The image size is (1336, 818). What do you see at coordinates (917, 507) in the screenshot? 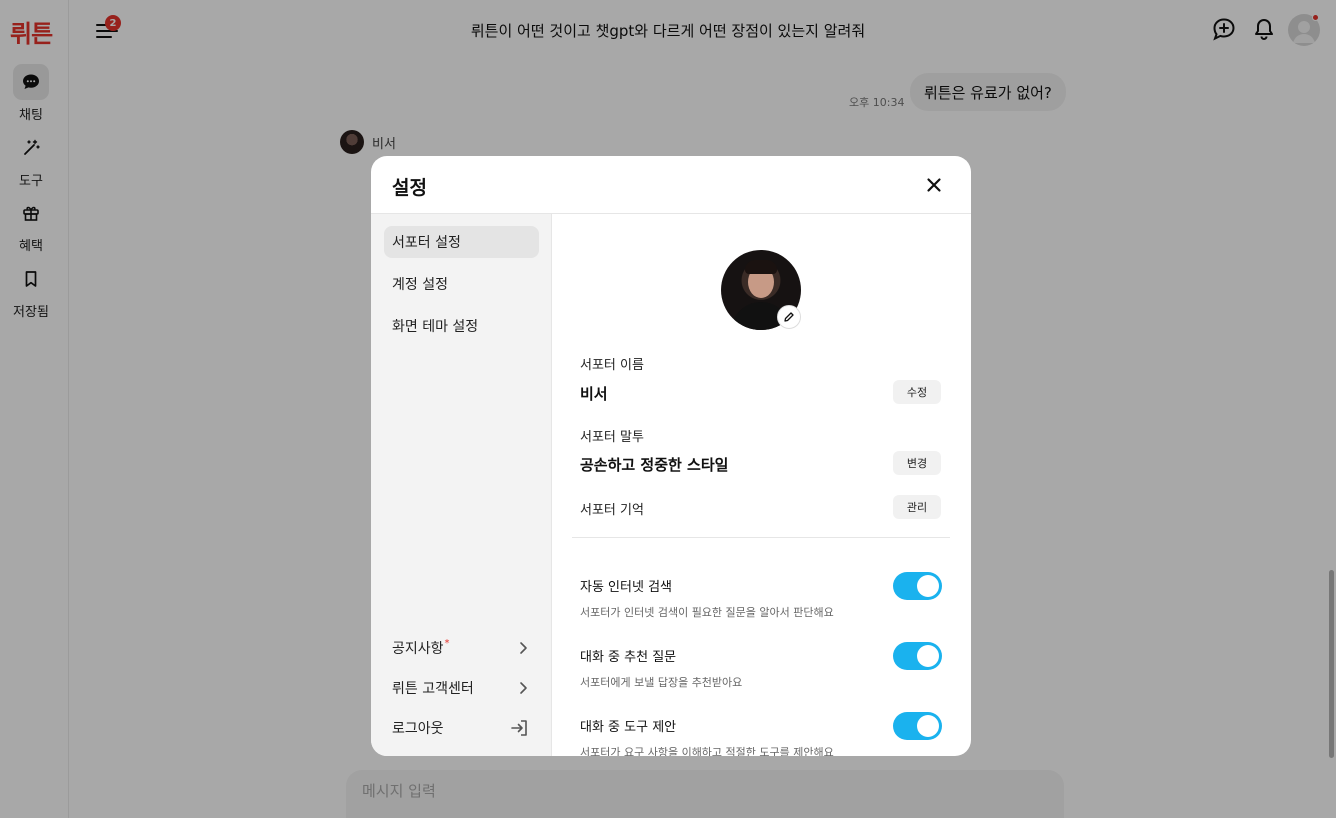
I see `manage-memory-button: 관리` at bounding box center [917, 507].